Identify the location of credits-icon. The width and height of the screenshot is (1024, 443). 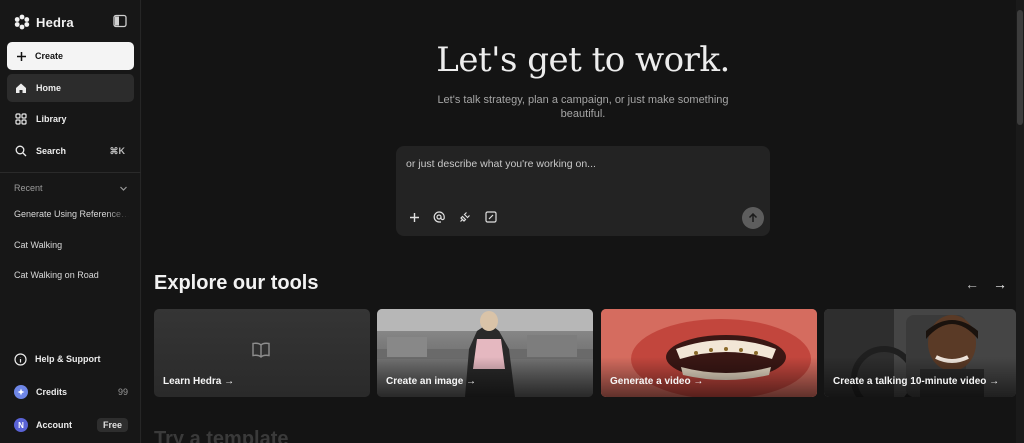
(21, 392).